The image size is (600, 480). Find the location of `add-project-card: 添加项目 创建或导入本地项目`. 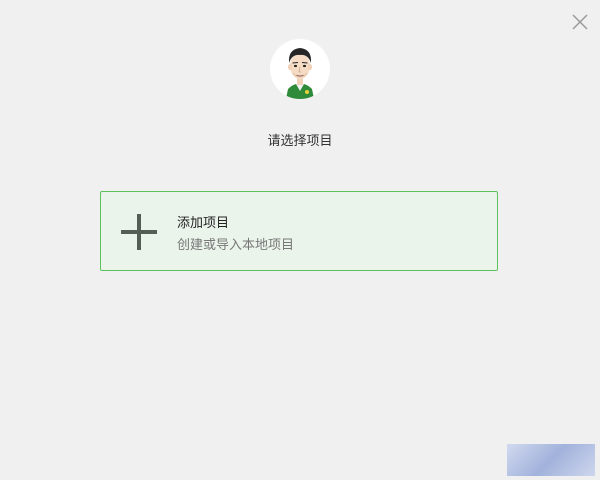

add-project-card: 添加项目 创建或导入本地项目 is located at coordinates (299, 231).